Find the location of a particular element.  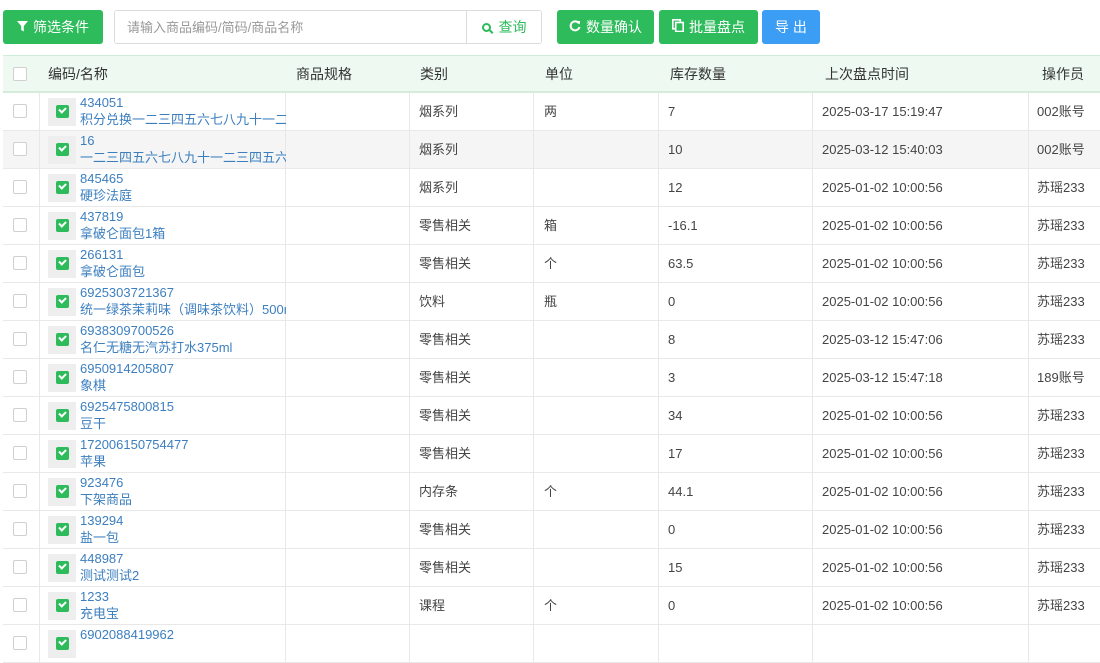

table-header: 编码/名称 商品规格 类别 单位 库存数量 上次盘点时间 操作员 is located at coordinates (551, 74).